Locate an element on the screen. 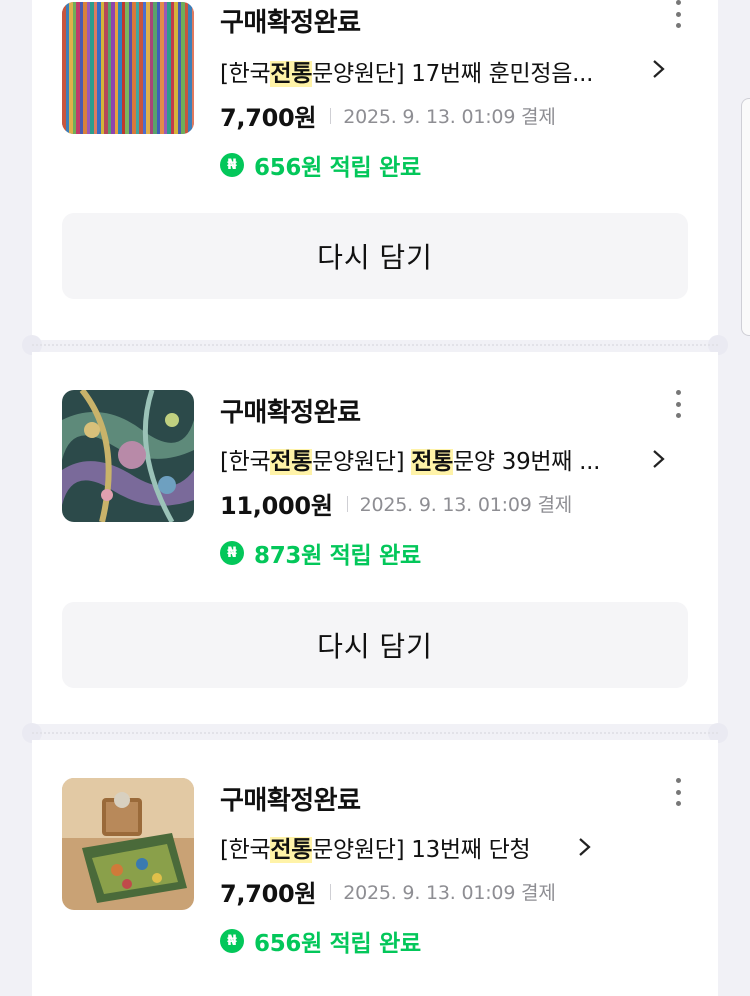 The width and height of the screenshot is (750, 996). price: 11,000원 is located at coordinates (276, 506).